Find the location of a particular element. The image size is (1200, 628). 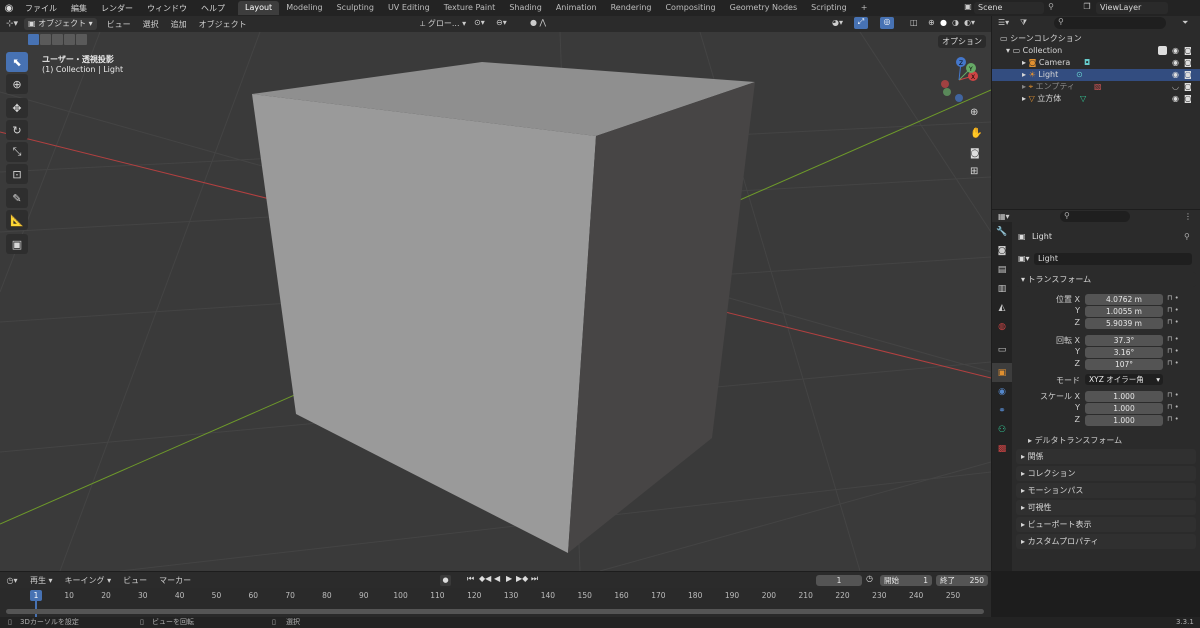

menu-file: ファイル is located at coordinates (41, 8).